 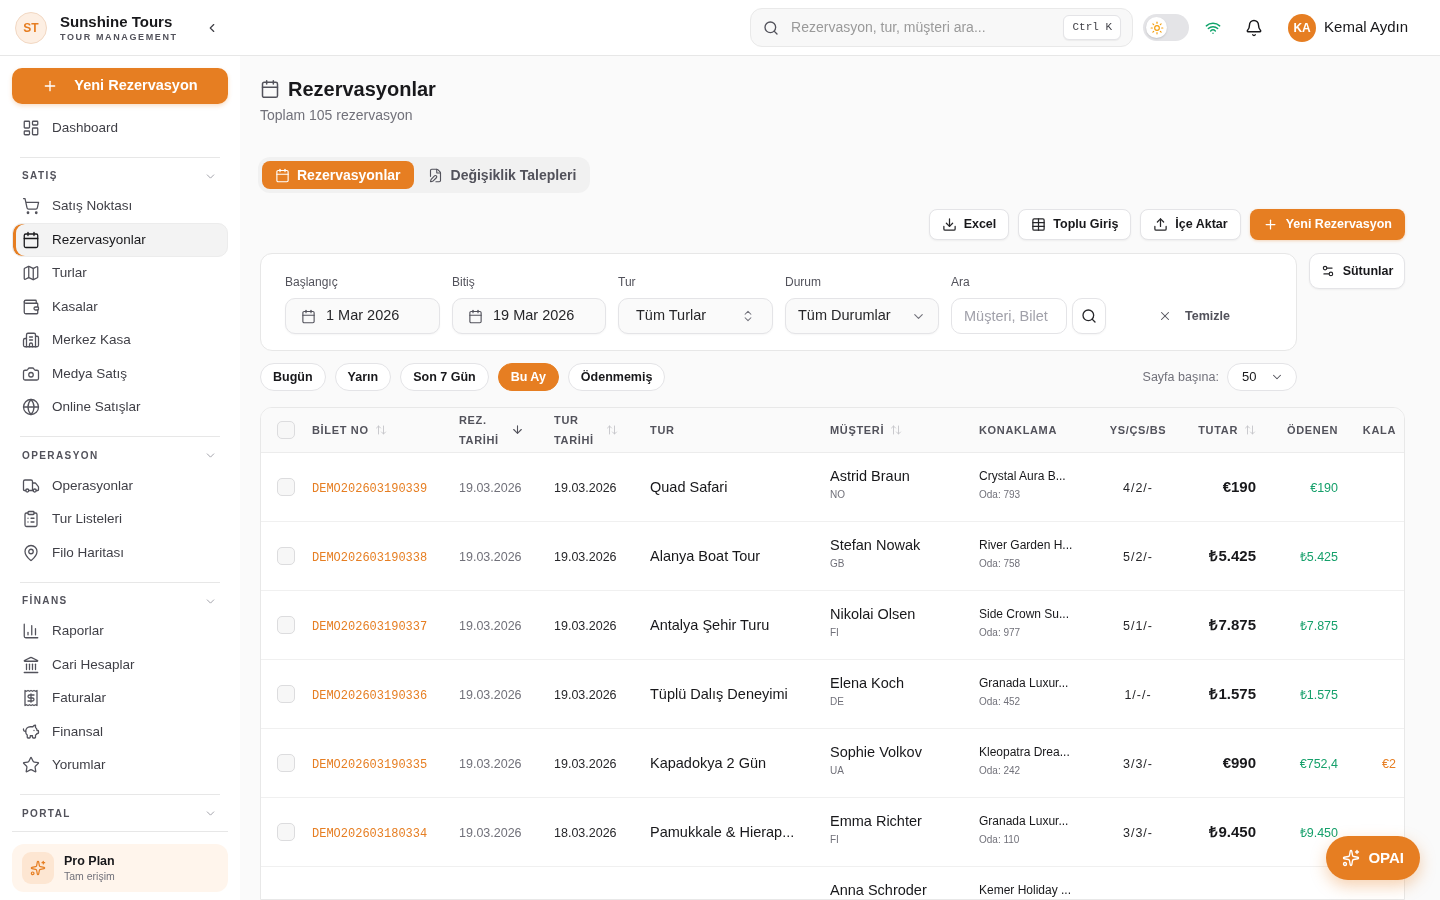 I want to click on section-toggle: SATIŞ, so click(x=120, y=173).